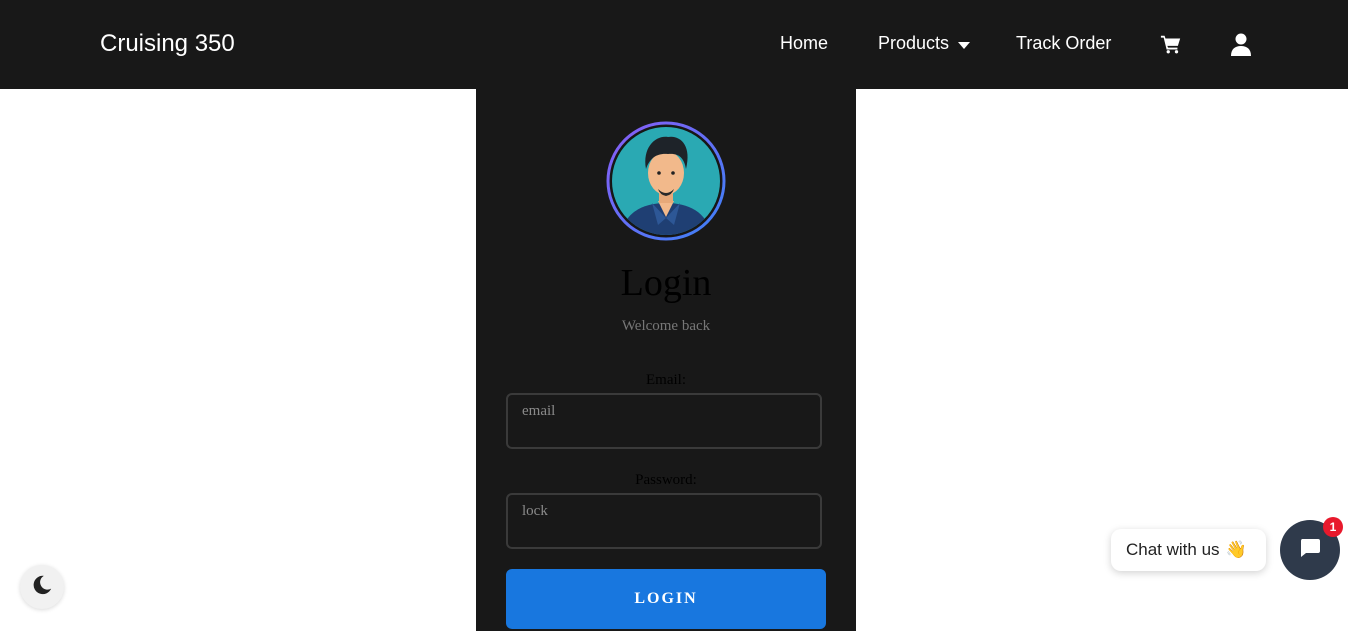 The height and width of the screenshot is (631, 1348). Describe the element at coordinates (1241, 47) in the screenshot. I see `user-icon` at that location.